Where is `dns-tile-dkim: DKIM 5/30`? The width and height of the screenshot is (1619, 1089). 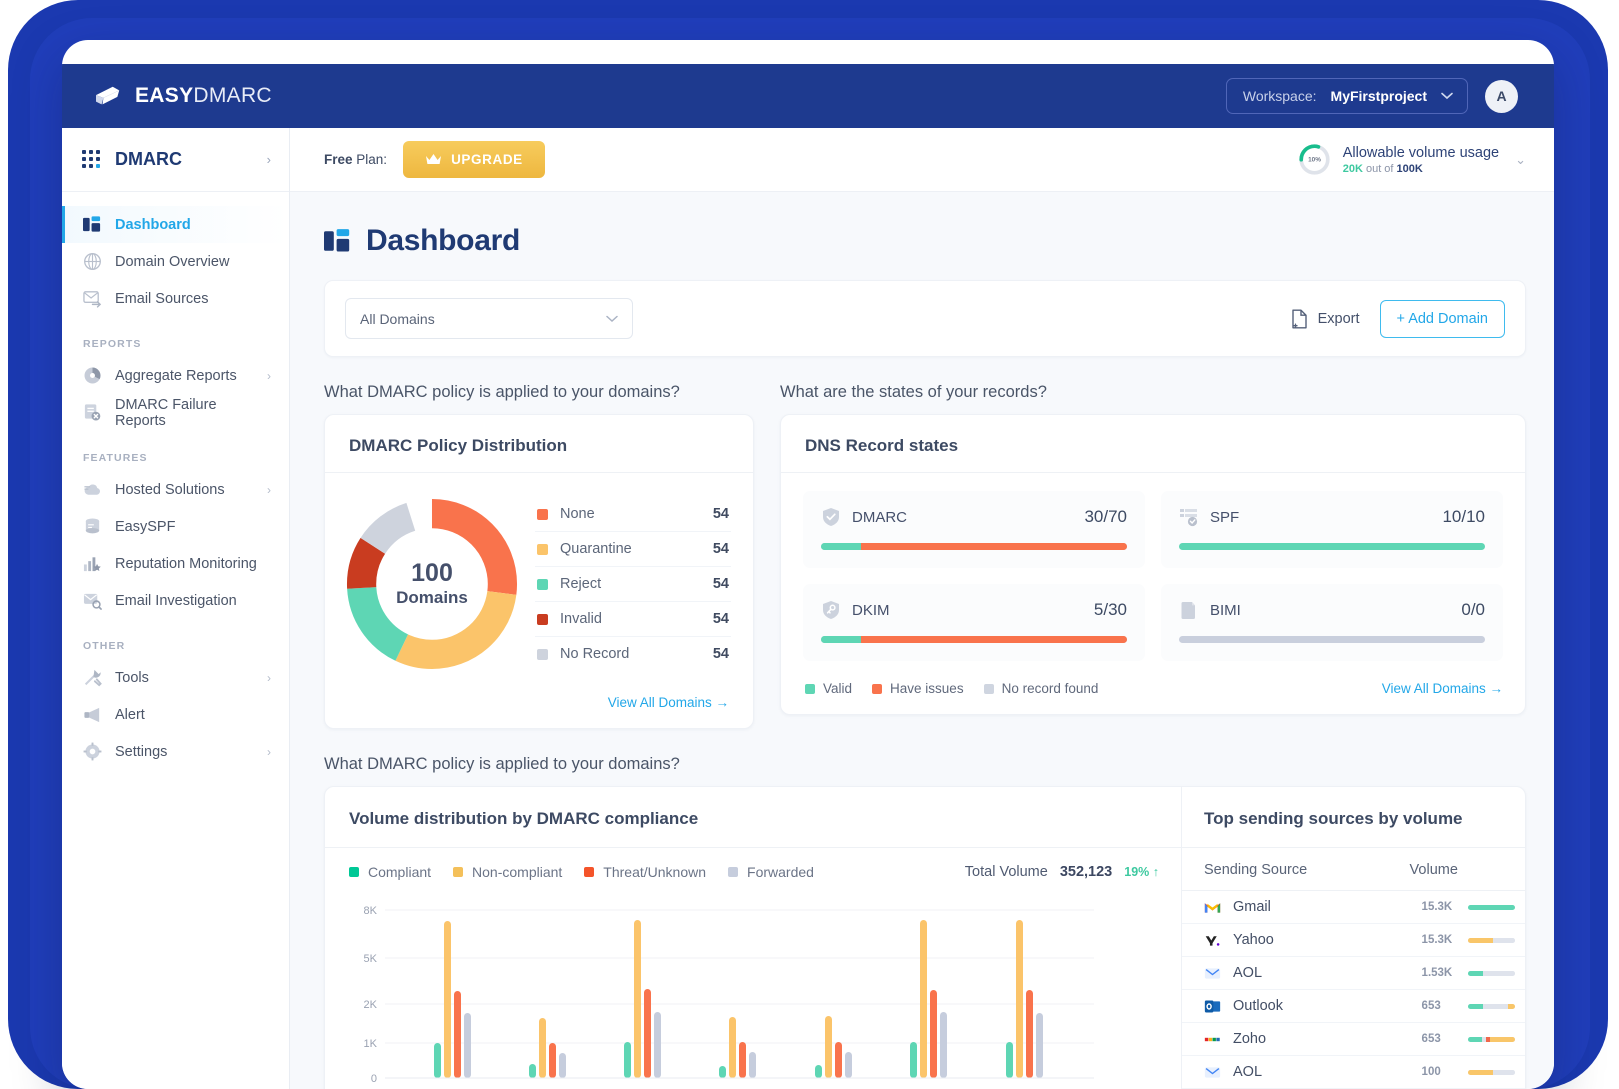
dns-tile-dkim: DKIM 5/30 is located at coordinates (974, 622).